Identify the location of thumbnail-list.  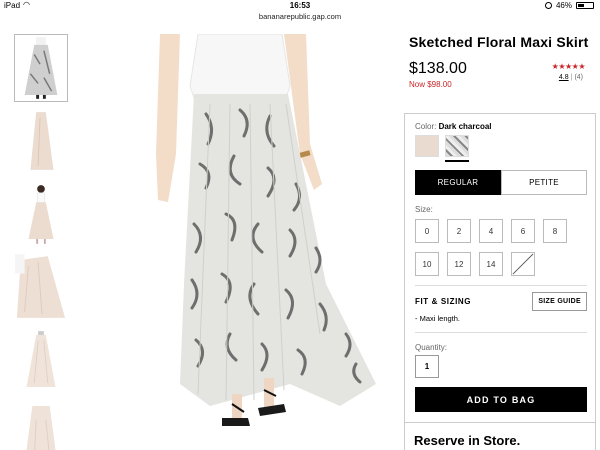
(41, 242).